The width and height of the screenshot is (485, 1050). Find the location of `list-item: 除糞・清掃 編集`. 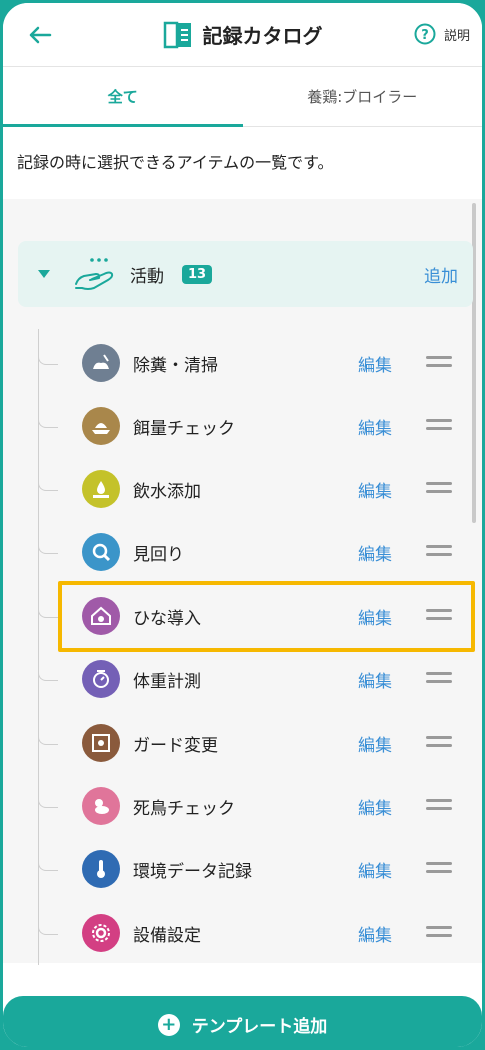

list-item: 除糞・清掃 編集 is located at coordinates (242, 363).